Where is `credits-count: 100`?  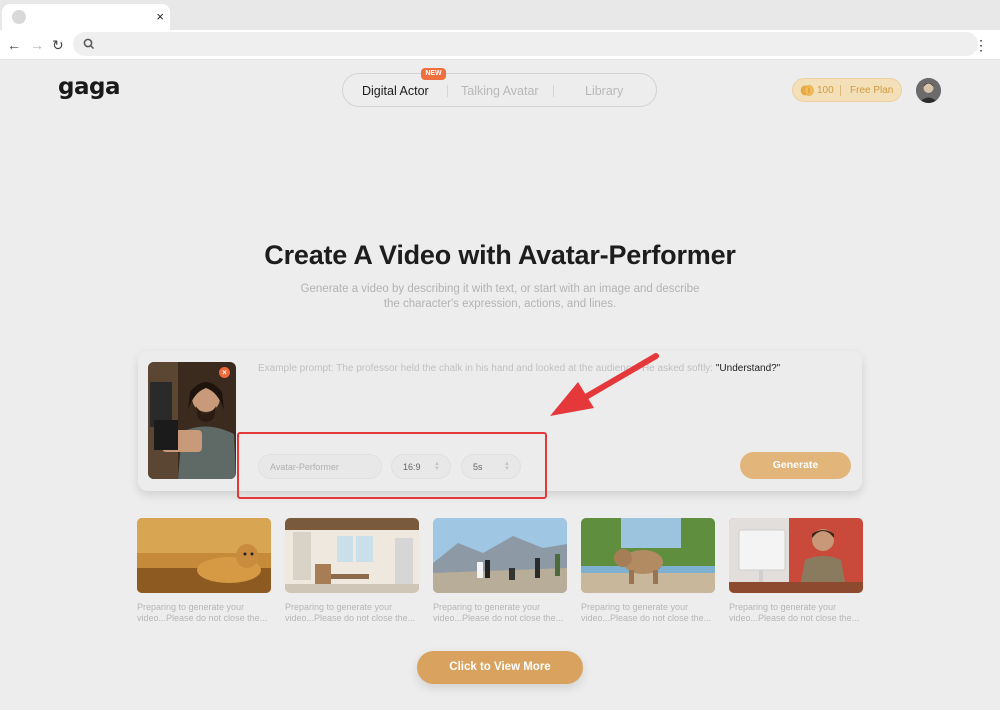
credits-count: 100 is located at coordinates (825, 90).